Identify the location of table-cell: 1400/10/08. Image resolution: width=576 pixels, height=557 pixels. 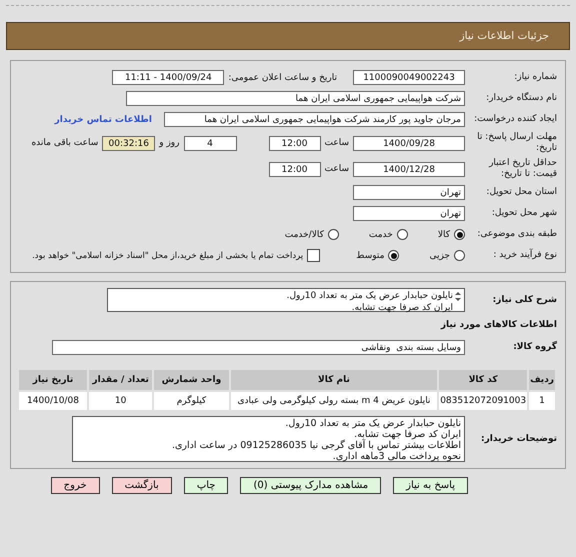
(53, 401).